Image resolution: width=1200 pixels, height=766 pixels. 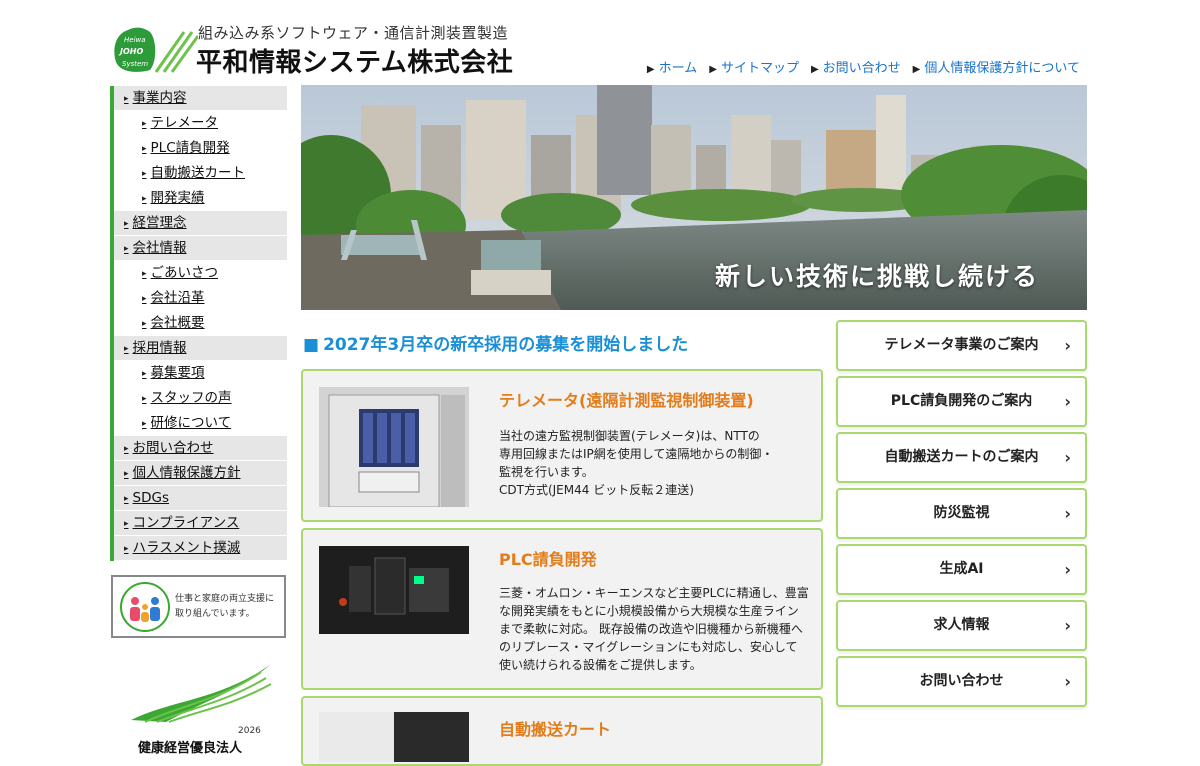 I want to click on company-name: 平和情報システム株式会社, so click(x=354, y=60).